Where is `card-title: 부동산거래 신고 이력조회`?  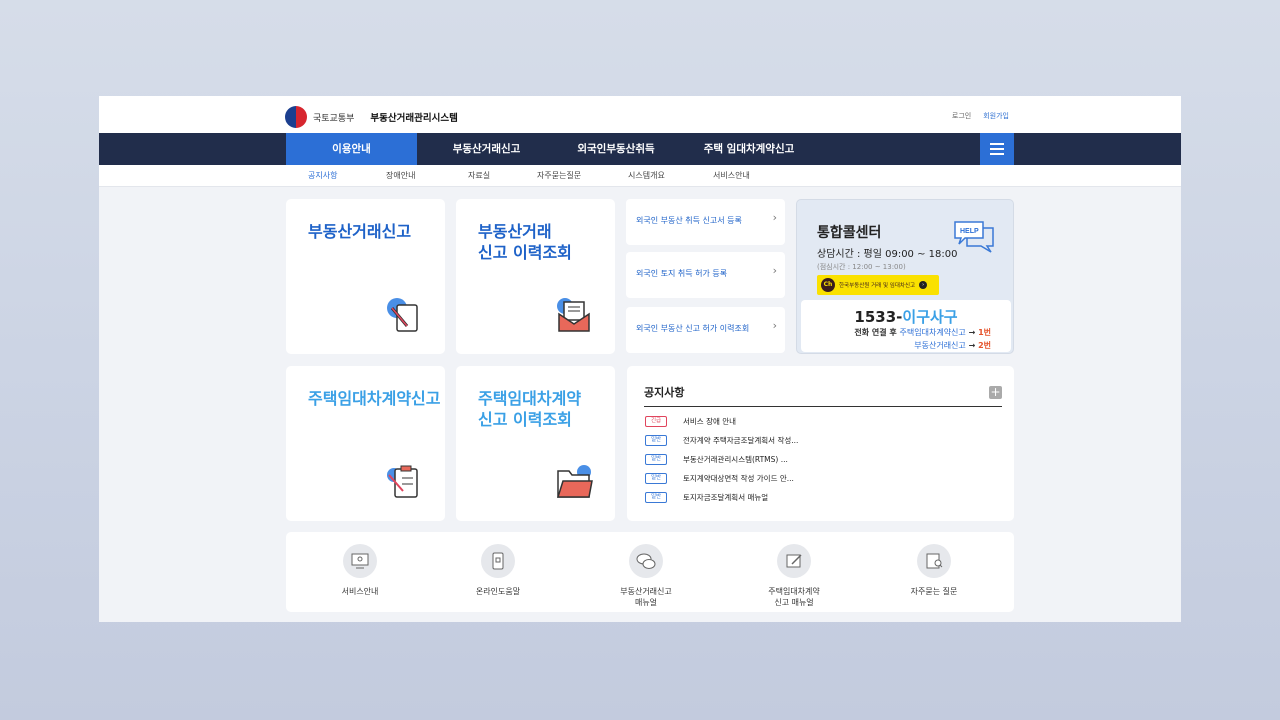
card-title: 부동산거래 신고 이력조회 is located at coordinates (525, 242).